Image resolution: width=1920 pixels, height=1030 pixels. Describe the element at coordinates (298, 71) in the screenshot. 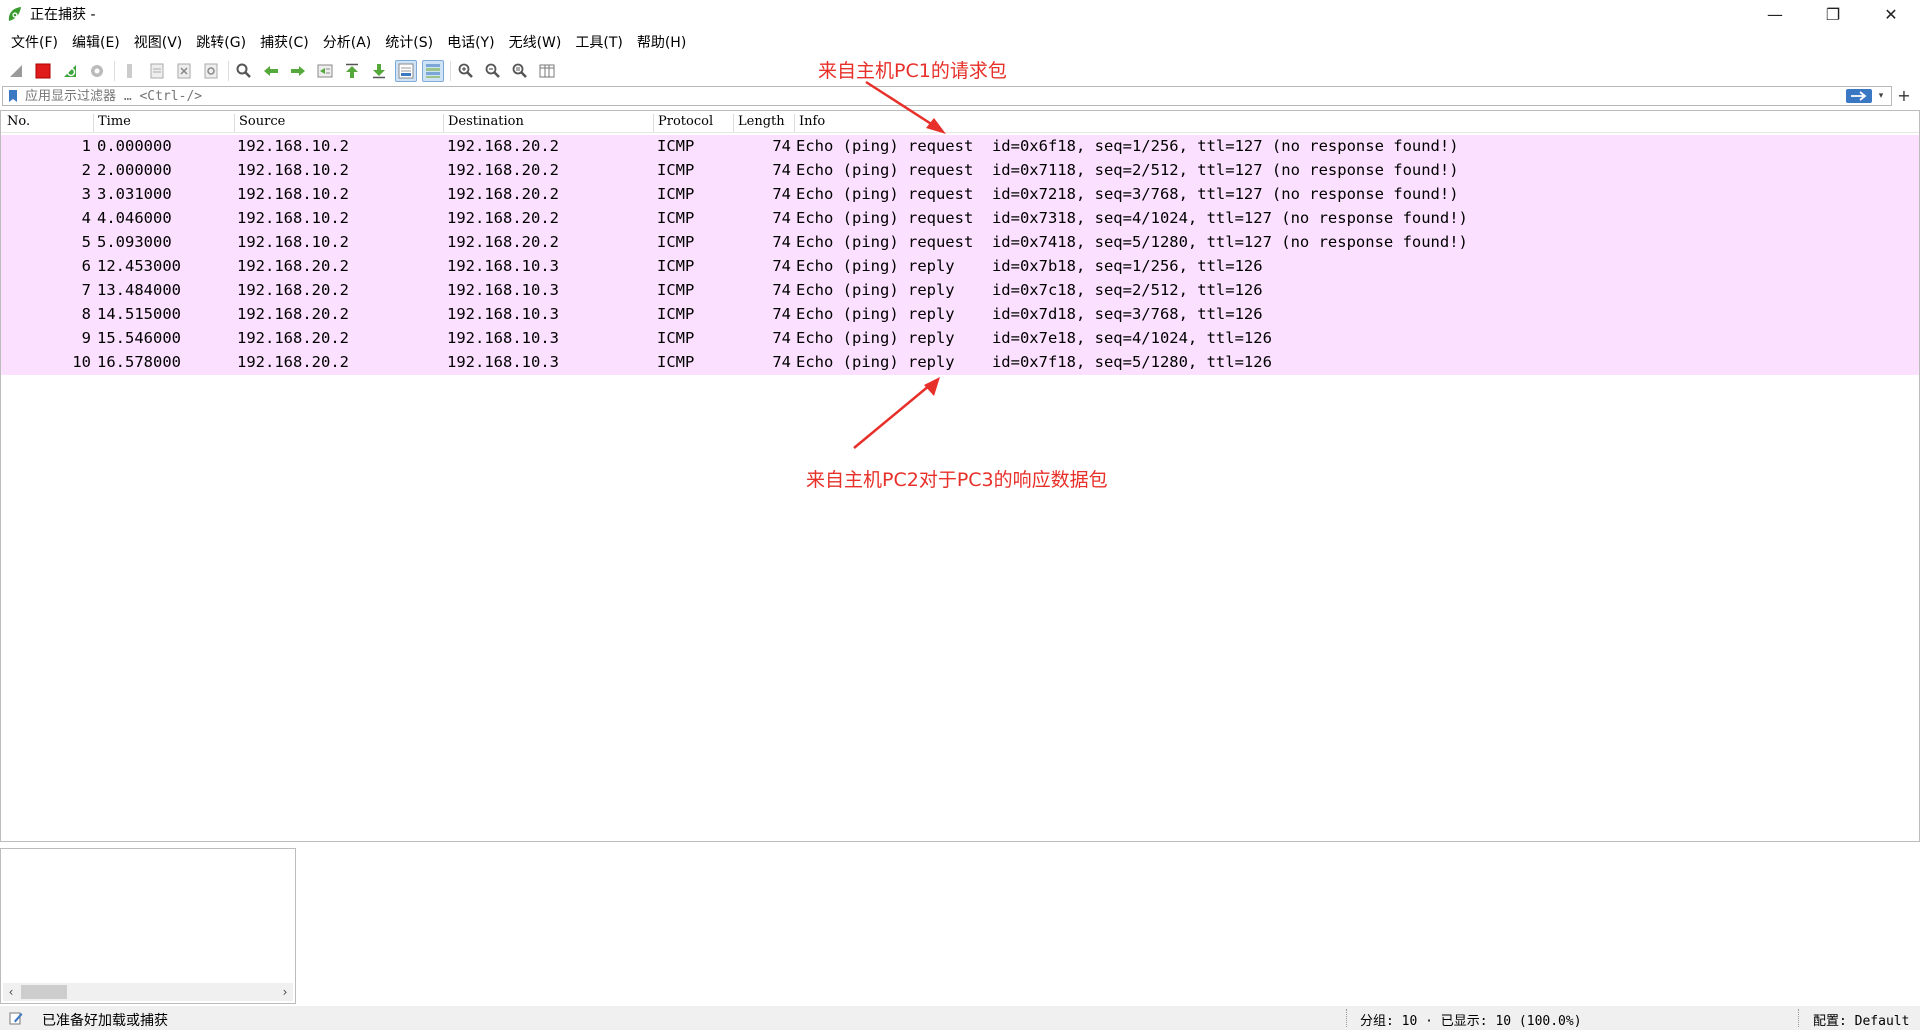

I see `go-forward-icon` at that location.